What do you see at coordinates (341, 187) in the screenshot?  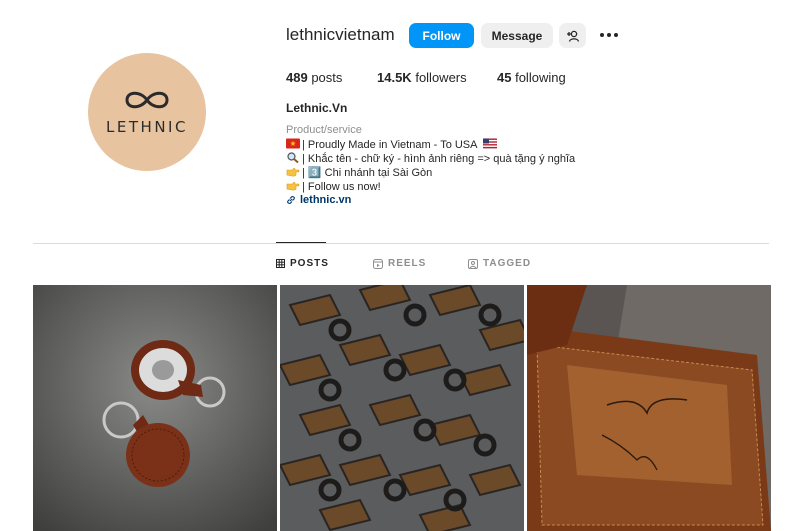 I see `bio-text: | Follow us now!` at bounding box center [341, 187].